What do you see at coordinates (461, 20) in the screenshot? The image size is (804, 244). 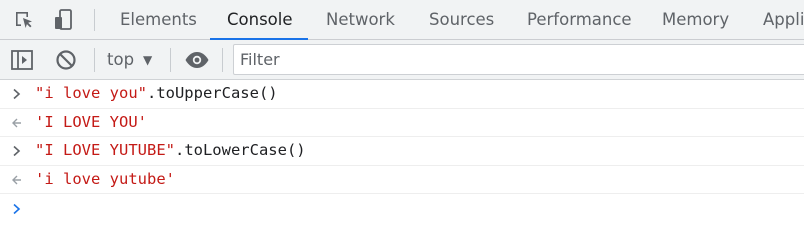 I see `tab-sources: Sources` at bounding box center [461, 20].